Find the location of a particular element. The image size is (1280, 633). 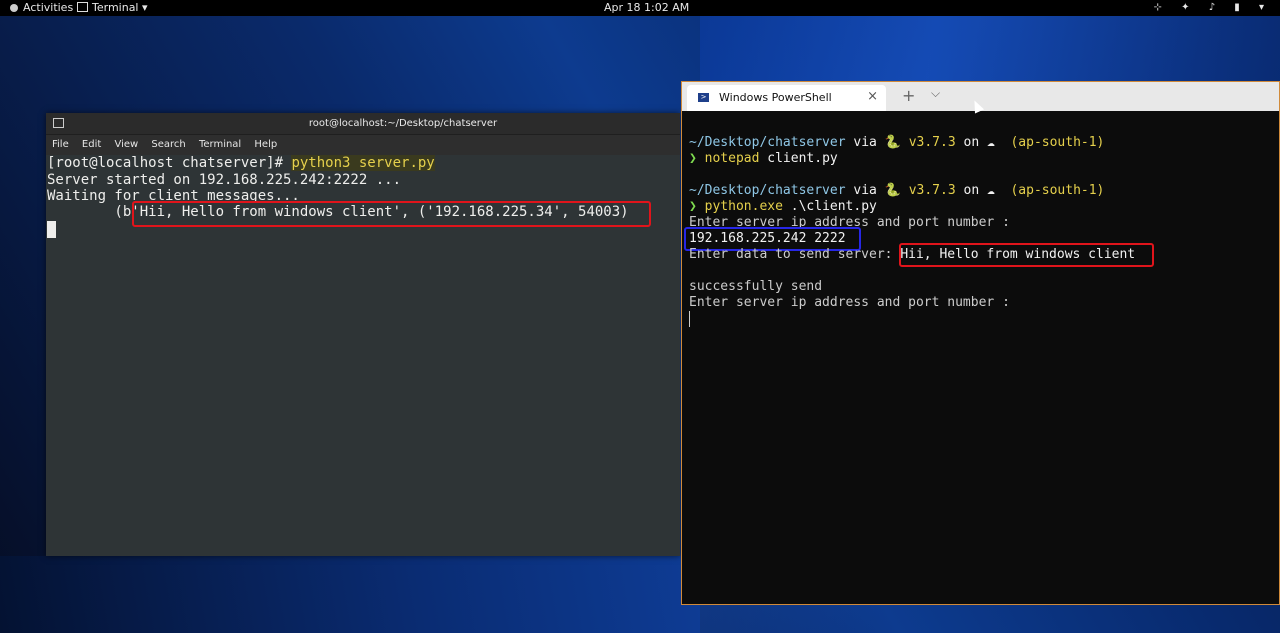

tab-windows-powershell: > Windows PowerShell × is located at coordinates (786, 98).